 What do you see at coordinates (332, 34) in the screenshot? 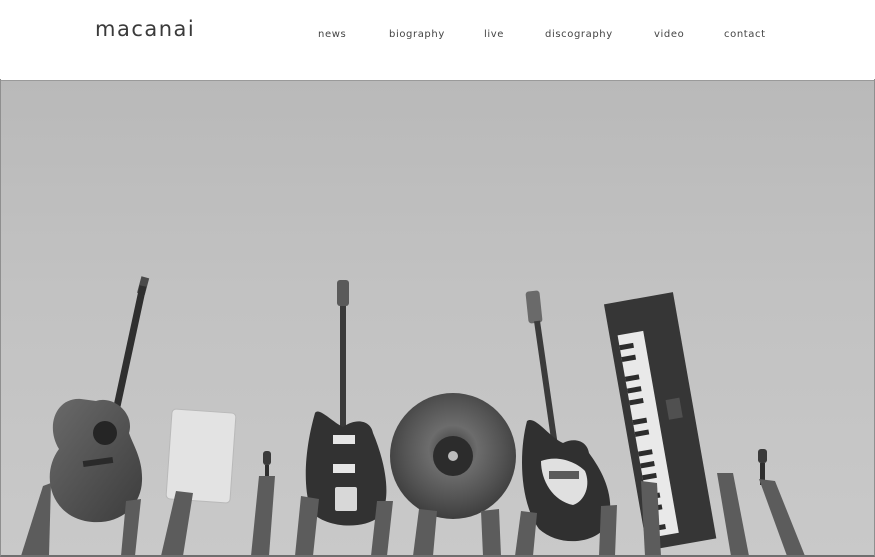
I see `nav-item-news: news` at bounding box center [332, 34].